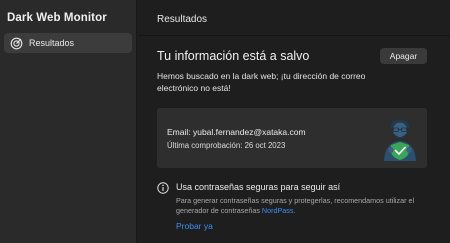 This screenshot has height=243, width=450. What do you see at coordinates (236, 132) in the screenshot?
I see `email-line: Email: yubal.fernandez@xataka.com` at bounding box center [236, 132].